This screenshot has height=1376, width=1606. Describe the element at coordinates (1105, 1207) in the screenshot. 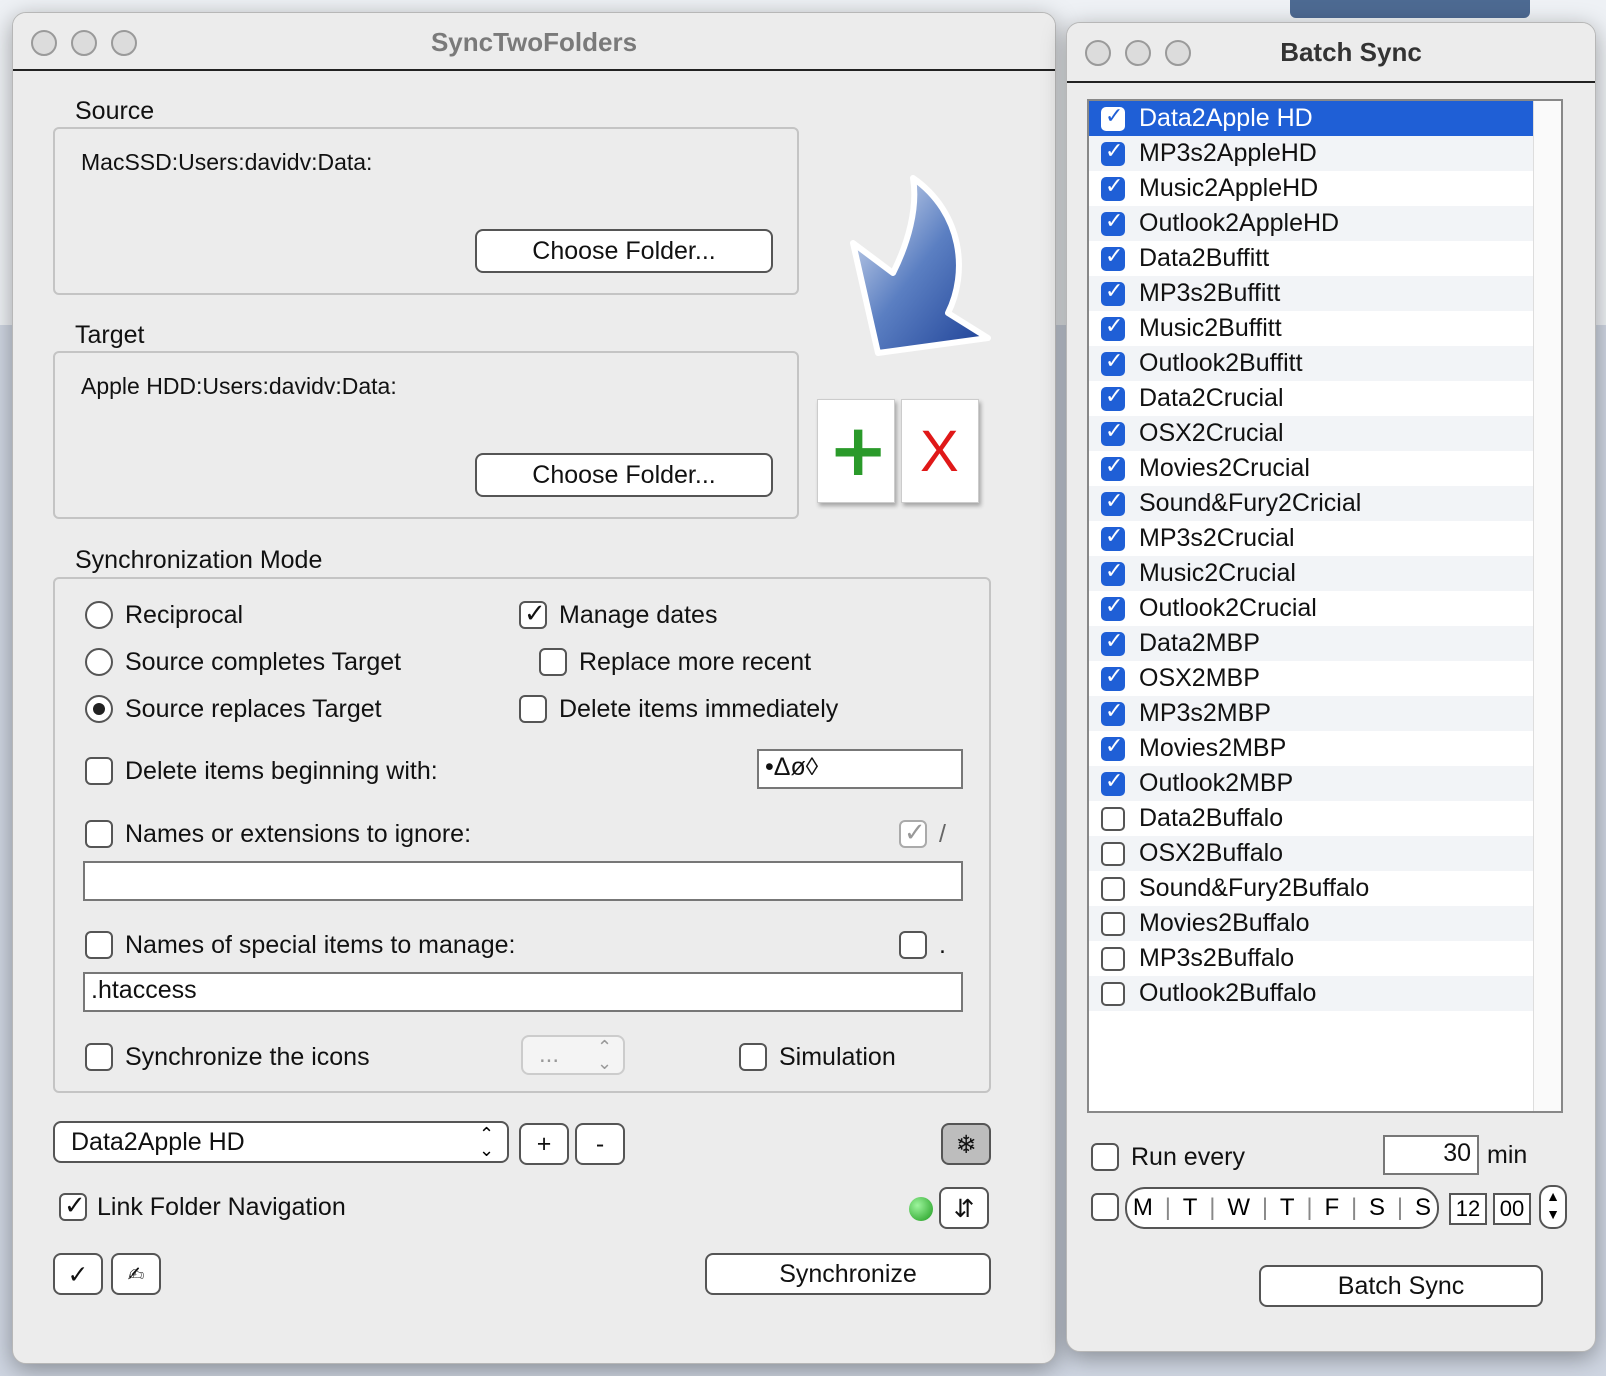

I see `schedule-checkbox` at that location.